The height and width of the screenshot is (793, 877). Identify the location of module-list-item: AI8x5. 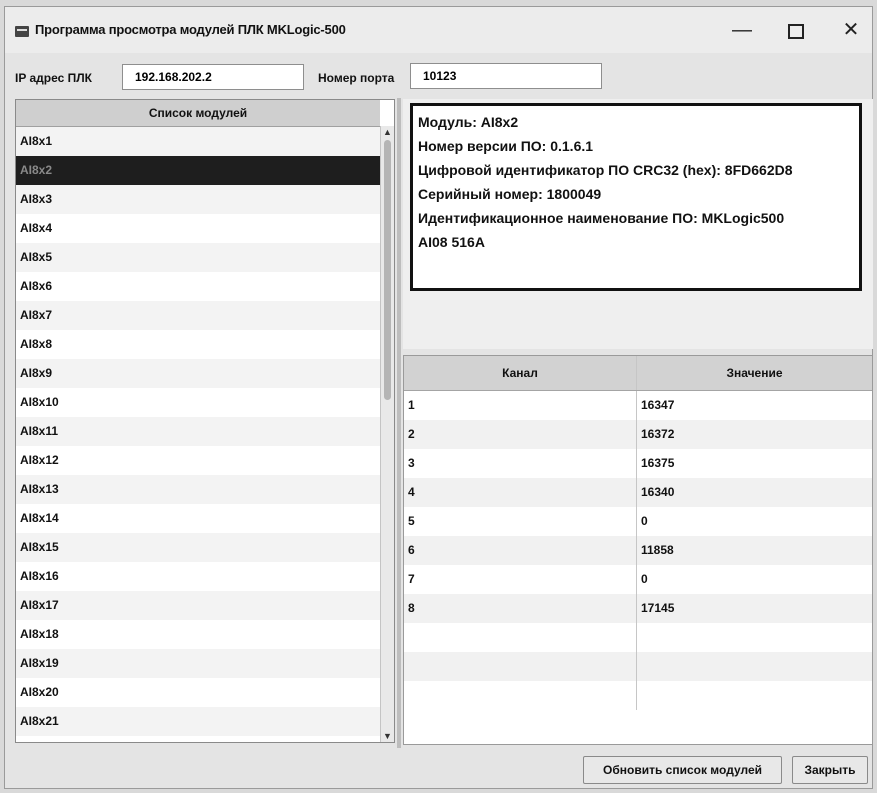
(198, 257).